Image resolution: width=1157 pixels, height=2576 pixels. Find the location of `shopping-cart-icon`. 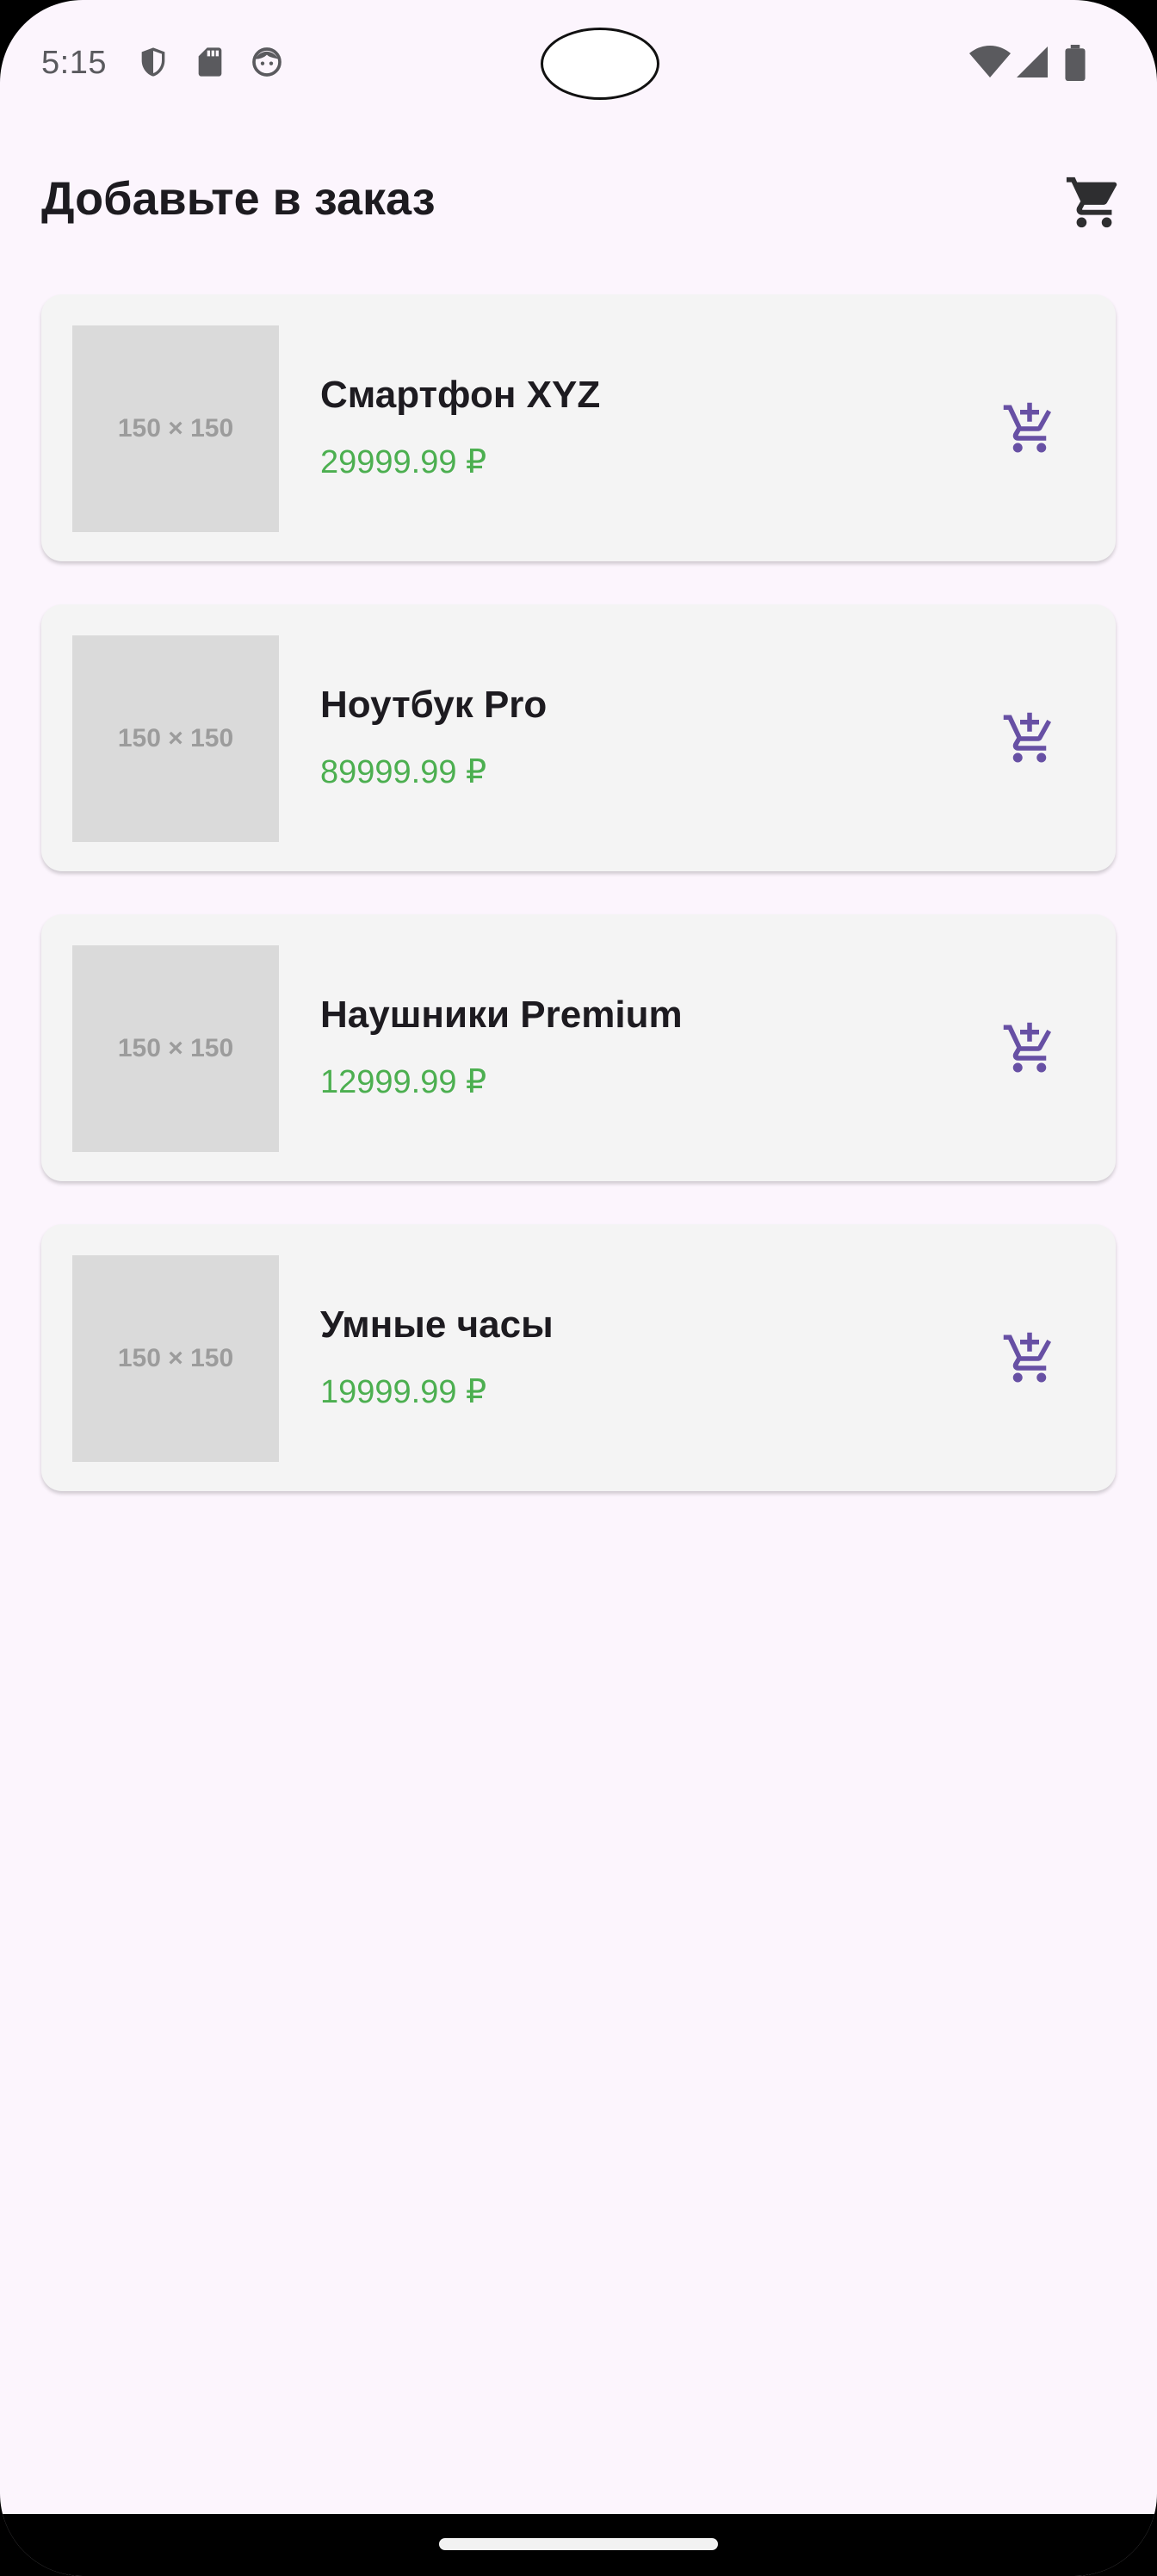

shopping-cart-icon is located at coordinates (1094, 202).